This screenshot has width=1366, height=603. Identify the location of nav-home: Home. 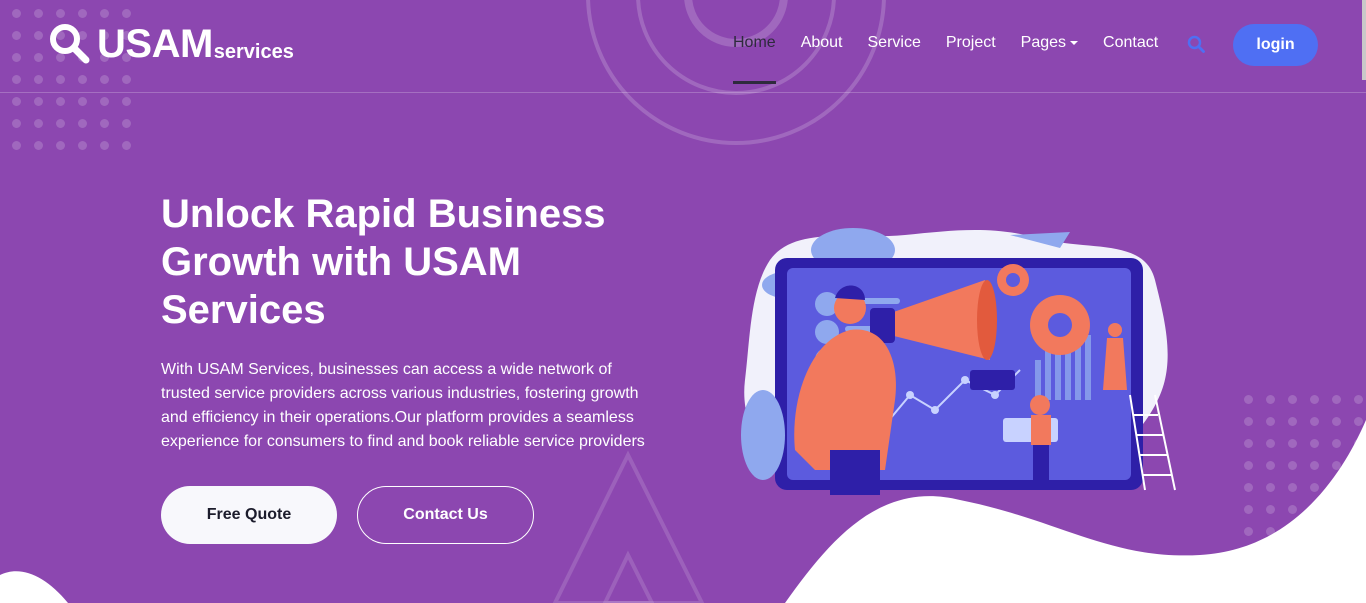
(754, 59).